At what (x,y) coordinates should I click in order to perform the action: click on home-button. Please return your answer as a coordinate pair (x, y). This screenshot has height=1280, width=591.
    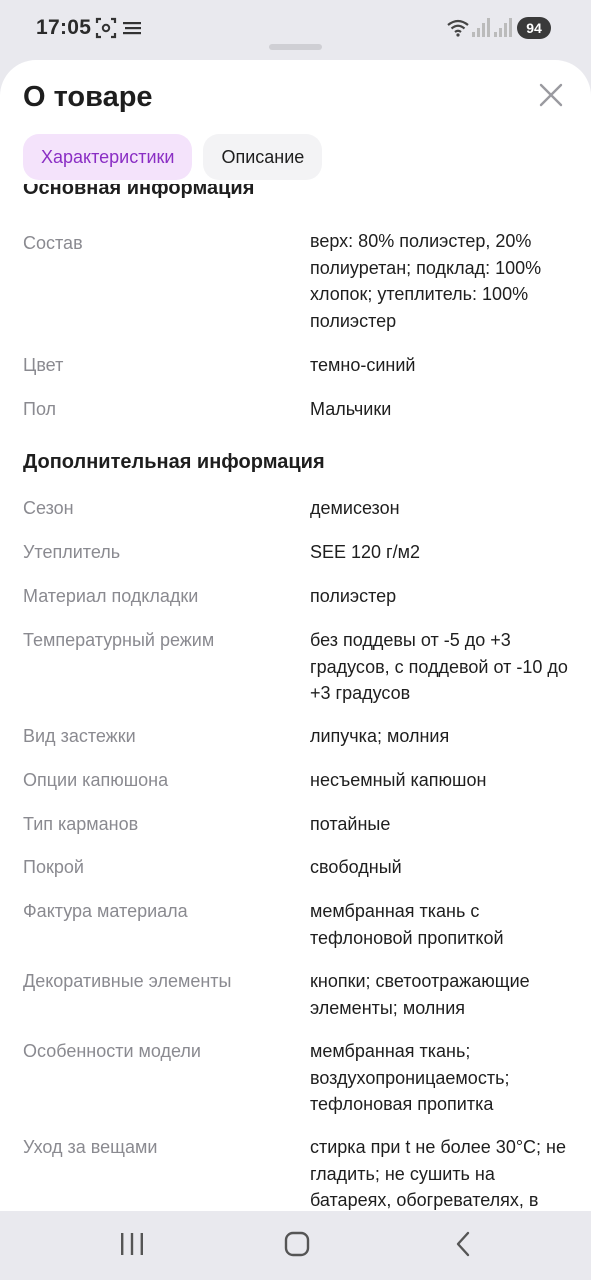
    Looking at the image, I should click on (297, 1246).